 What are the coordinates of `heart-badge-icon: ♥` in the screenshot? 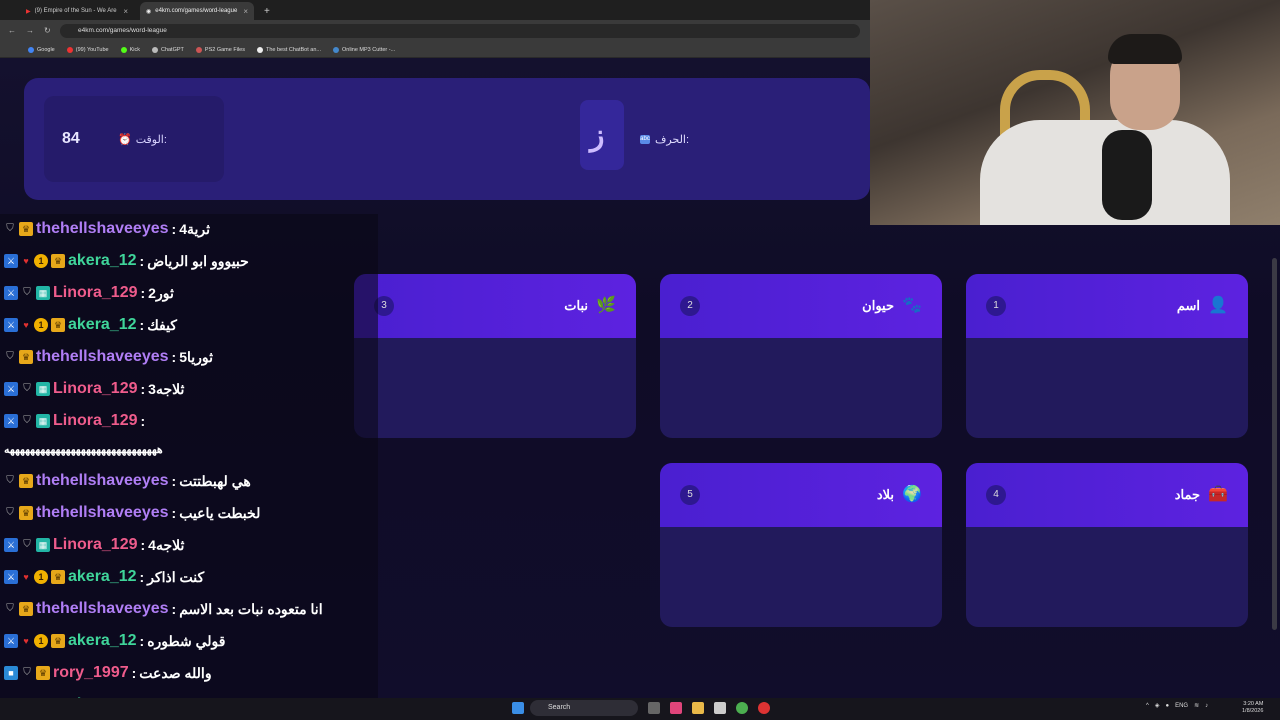 It's located at (26, 641).